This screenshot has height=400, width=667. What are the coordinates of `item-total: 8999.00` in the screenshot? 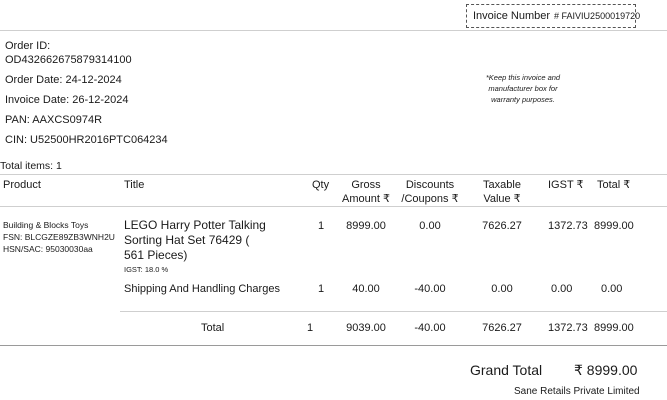 It's located at (614, 226).